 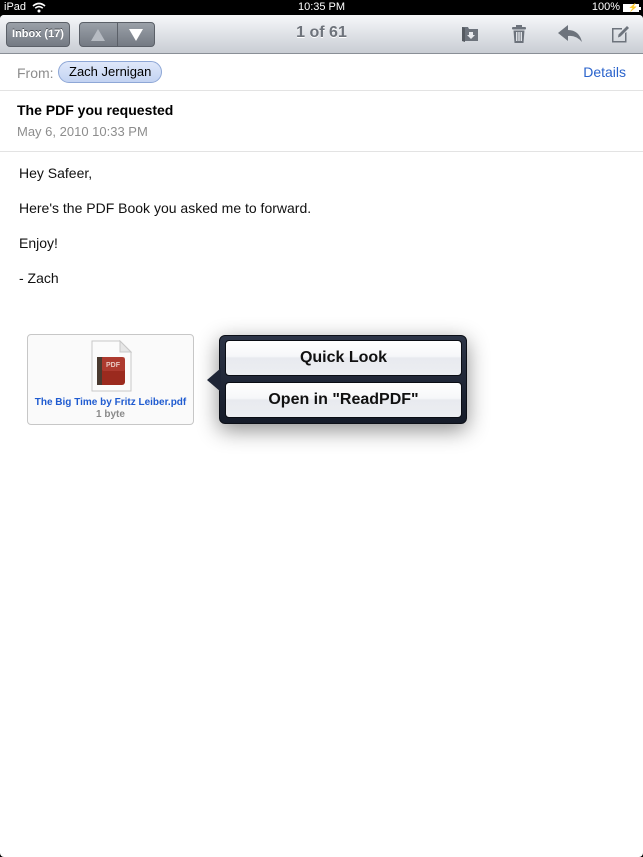 I want to click on message-date: May 6, 2010 10:33 PM, so click(x=82, y=131).